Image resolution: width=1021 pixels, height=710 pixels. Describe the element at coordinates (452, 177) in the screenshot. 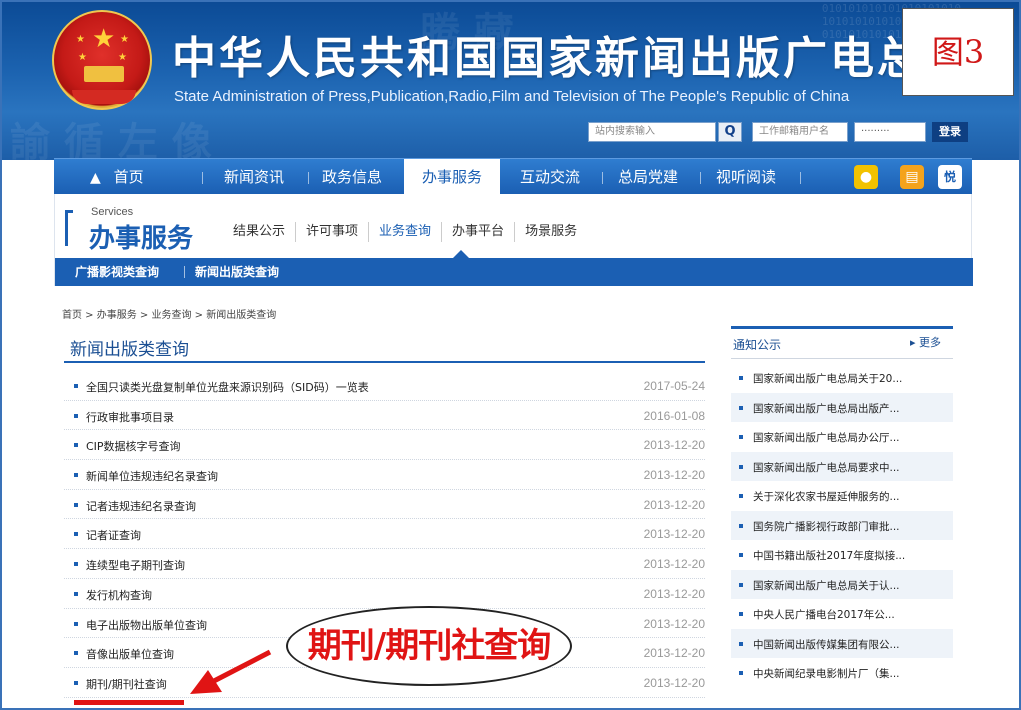

I see `nav-services: 办事服务` at that location.